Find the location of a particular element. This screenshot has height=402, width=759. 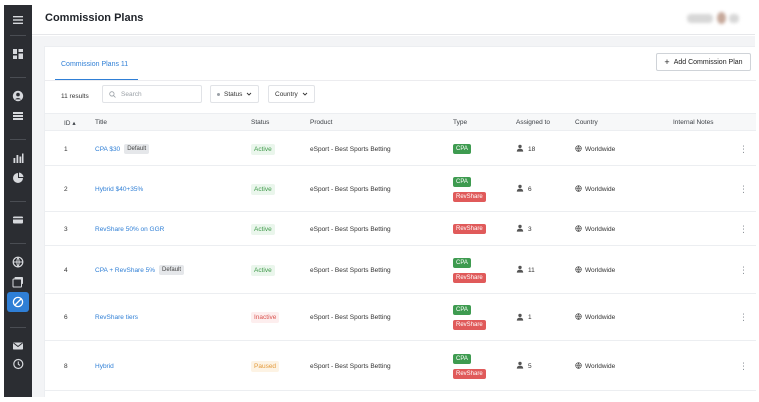

status-filter-button: Status is located at coordinates (235, 94).